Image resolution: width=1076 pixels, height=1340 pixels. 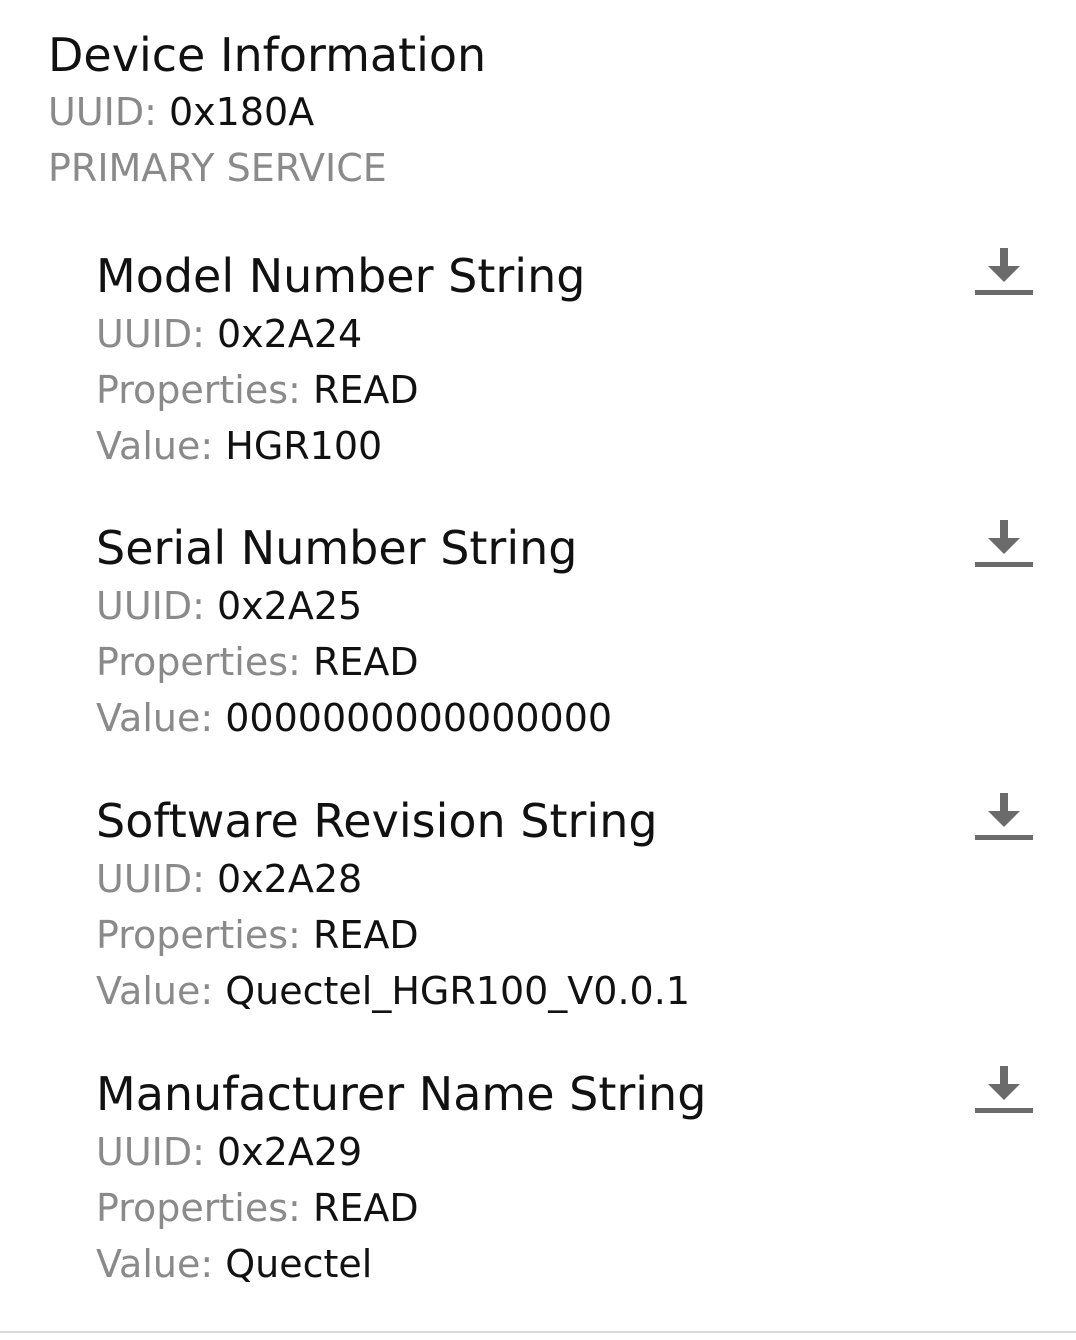 What do you see at coordinates (576, 1264) in the screenshot?
I see `characteristic-value-row: Value: Quectel` at bounding box center [576, 1264].